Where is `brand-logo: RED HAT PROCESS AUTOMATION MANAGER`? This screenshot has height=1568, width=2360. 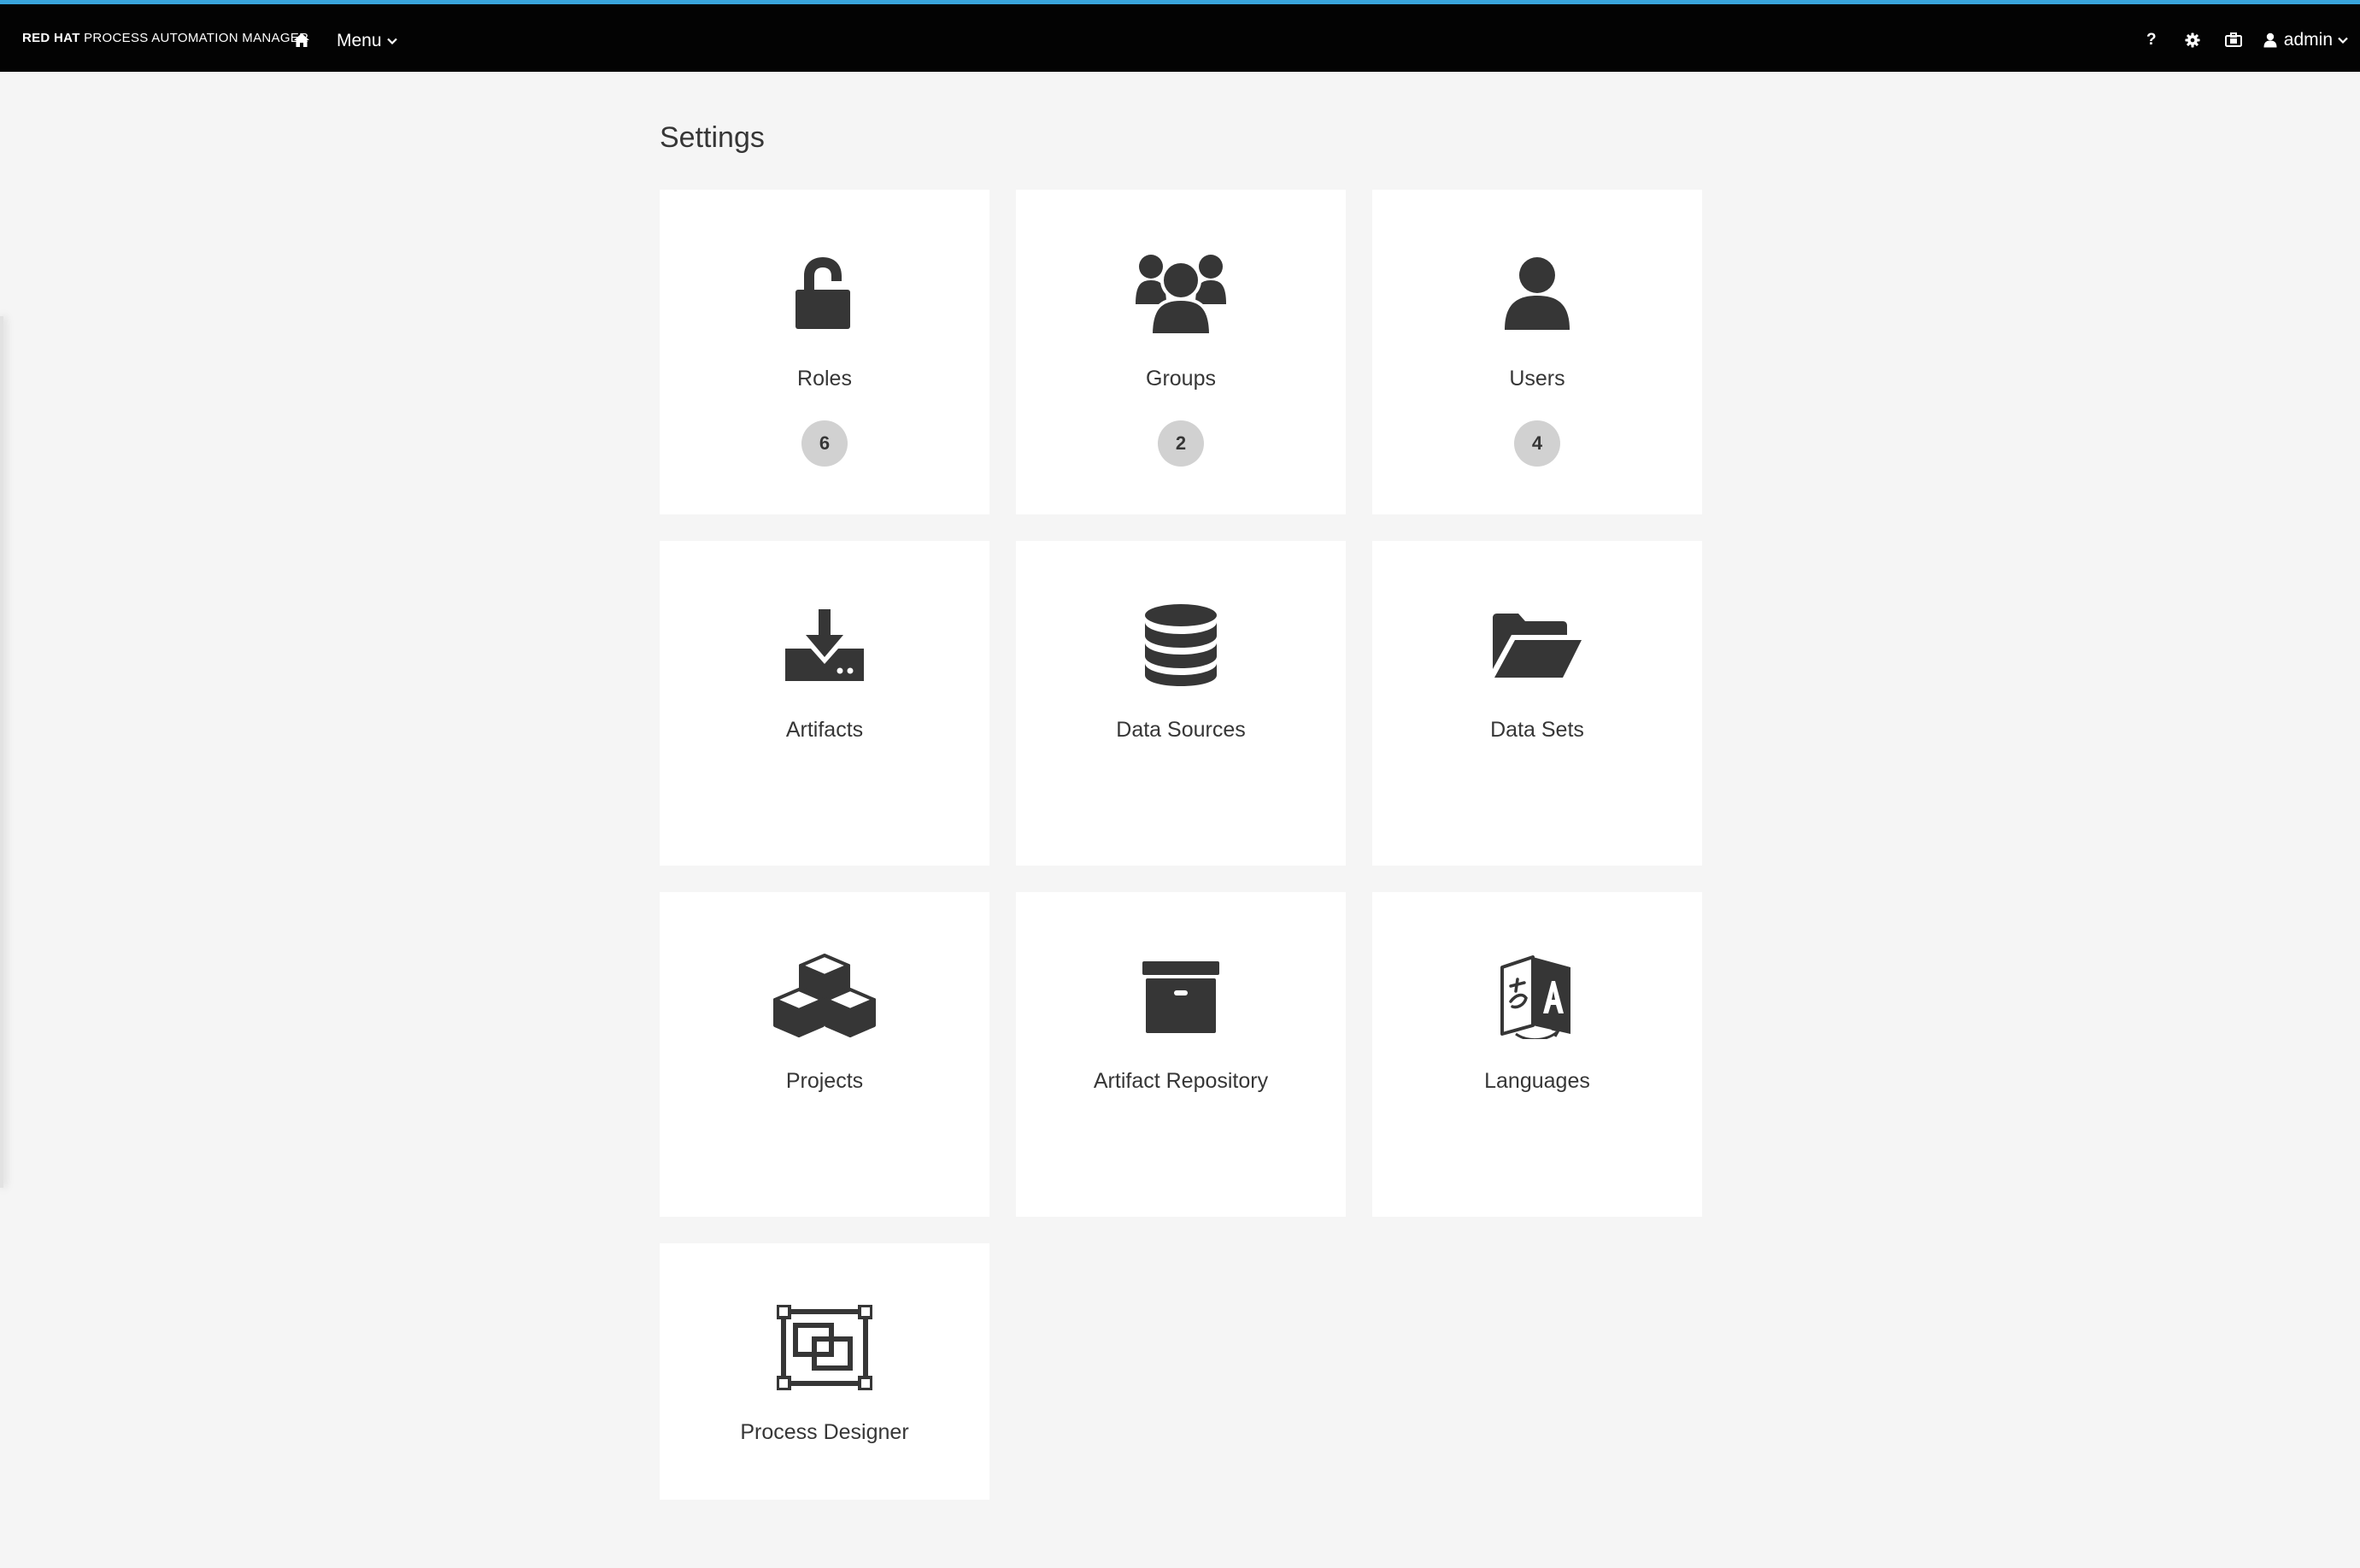 brand-logo: RED HAT PROCESS AUTOMATION MANAGER is located at coordinates (165, 38).